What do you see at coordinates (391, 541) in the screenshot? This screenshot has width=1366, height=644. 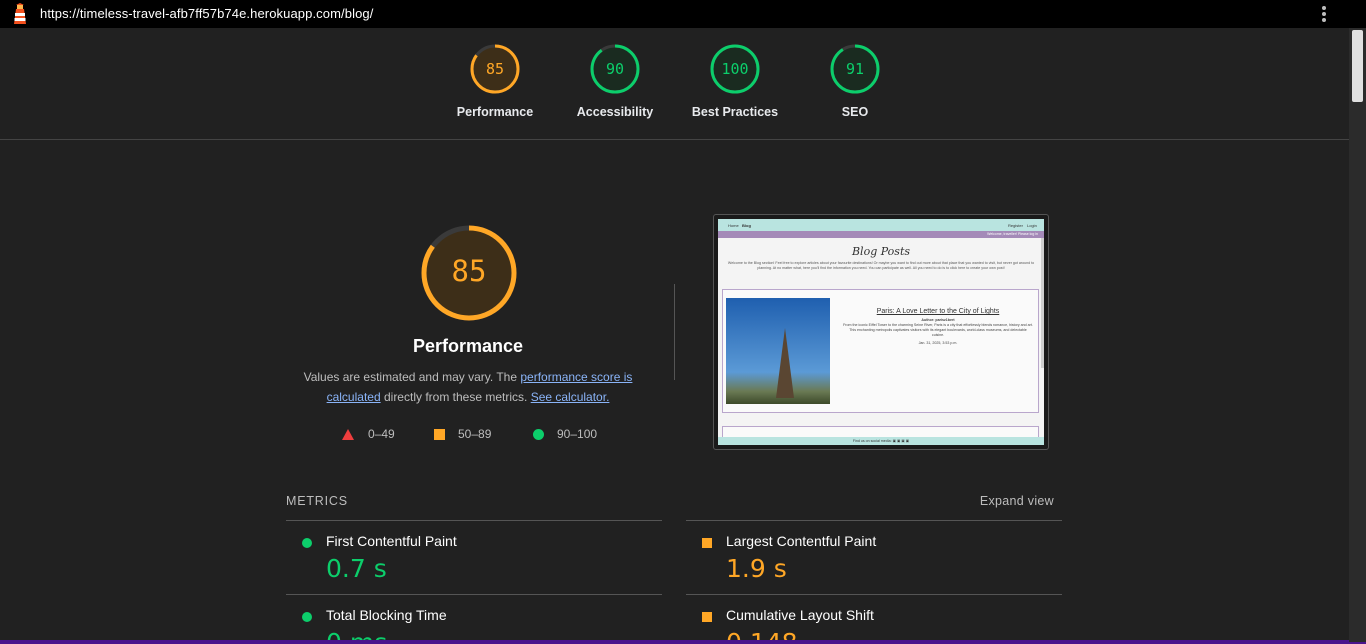 I see `metric-name: First Contentful Paint` at bounding box center [391, 541].